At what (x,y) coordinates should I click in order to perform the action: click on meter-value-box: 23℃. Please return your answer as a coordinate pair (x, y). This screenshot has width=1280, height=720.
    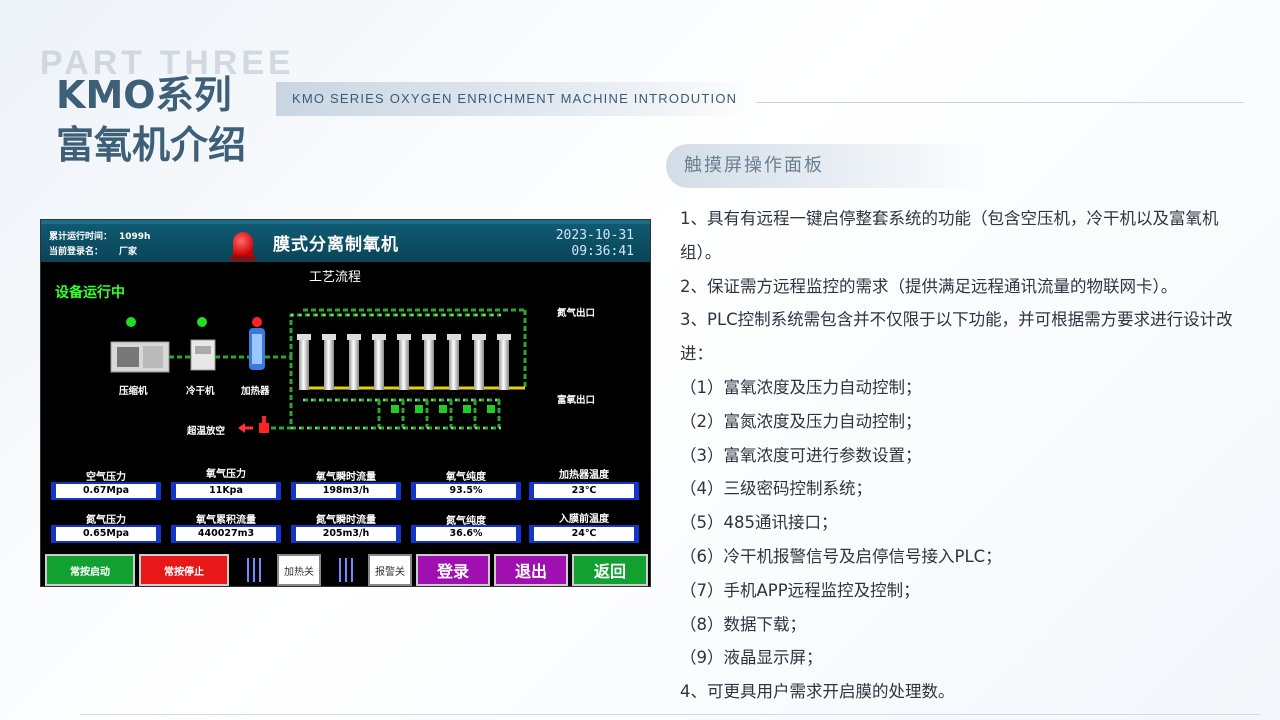
    Looking at the image, I should click on (584, 491).